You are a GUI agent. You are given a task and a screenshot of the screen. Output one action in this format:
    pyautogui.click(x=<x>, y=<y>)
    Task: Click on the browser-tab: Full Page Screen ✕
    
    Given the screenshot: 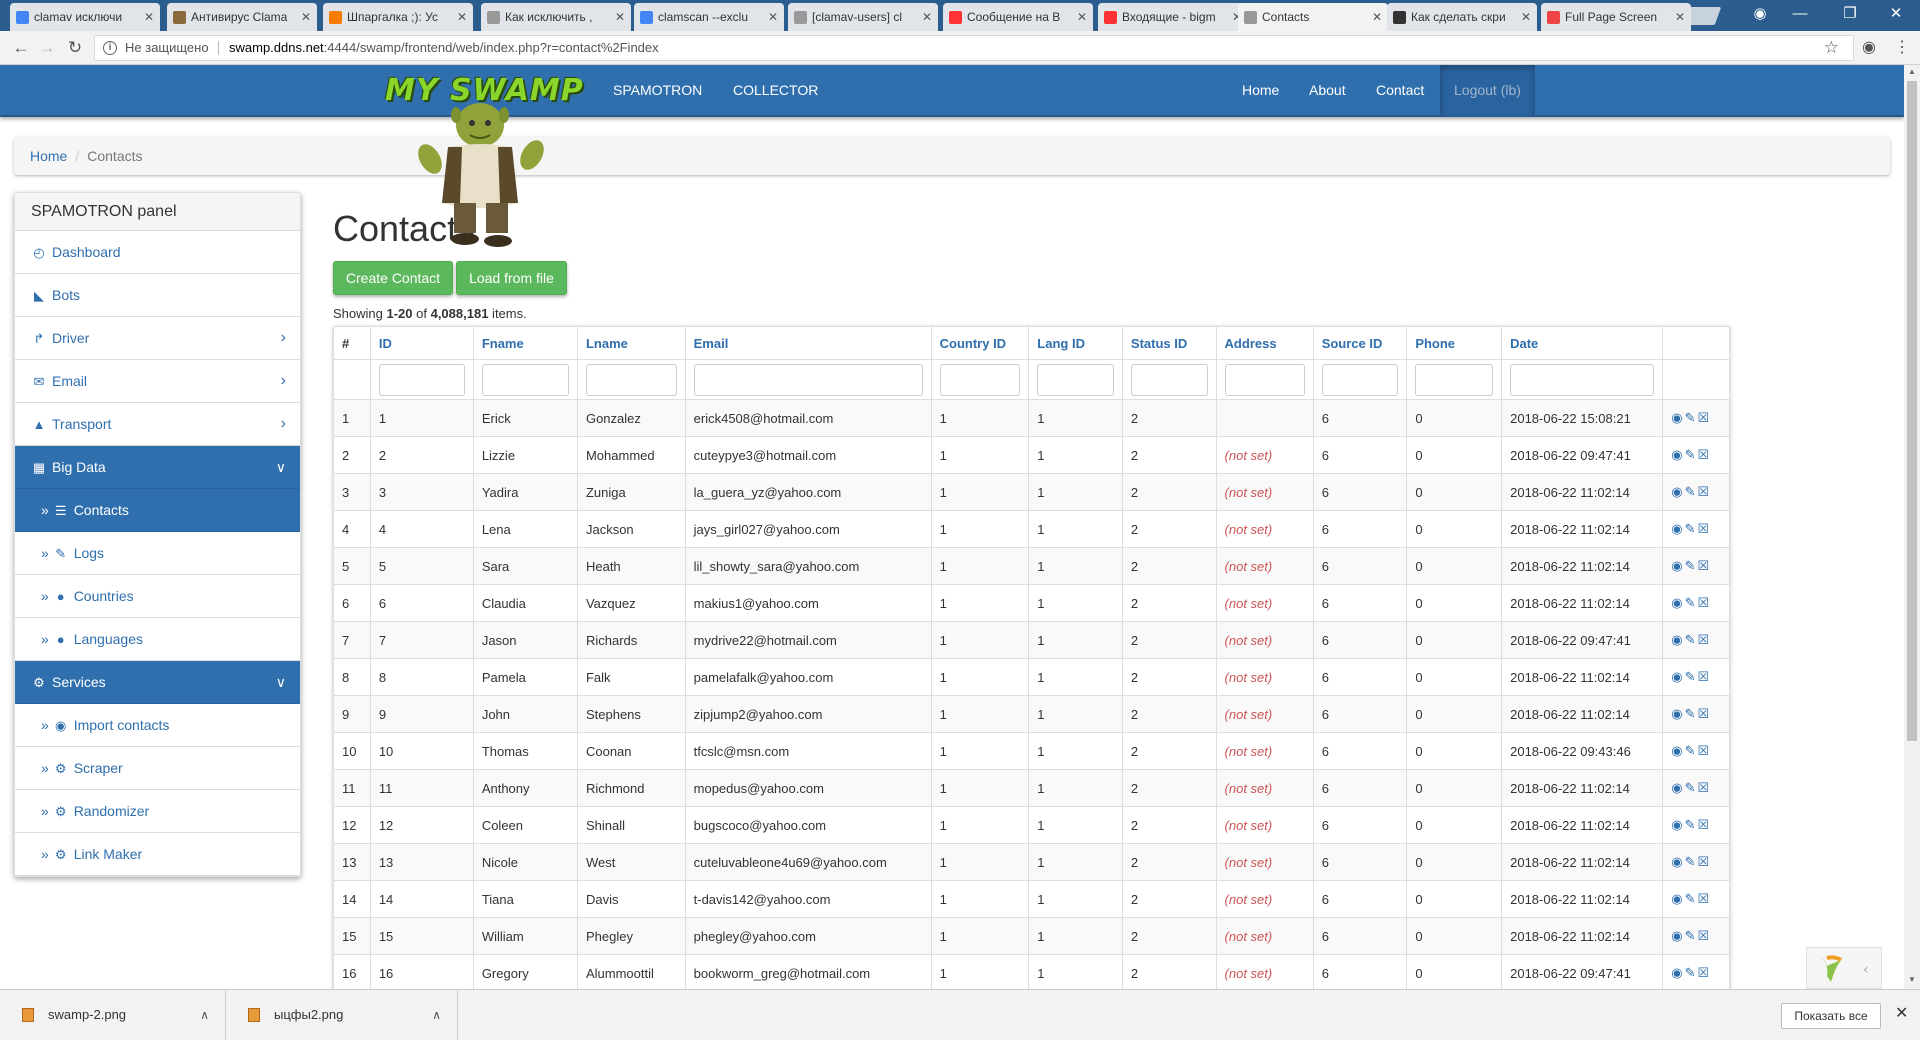 What is the action you would take?
    pyautogui.click(x=1616, y=17)
    